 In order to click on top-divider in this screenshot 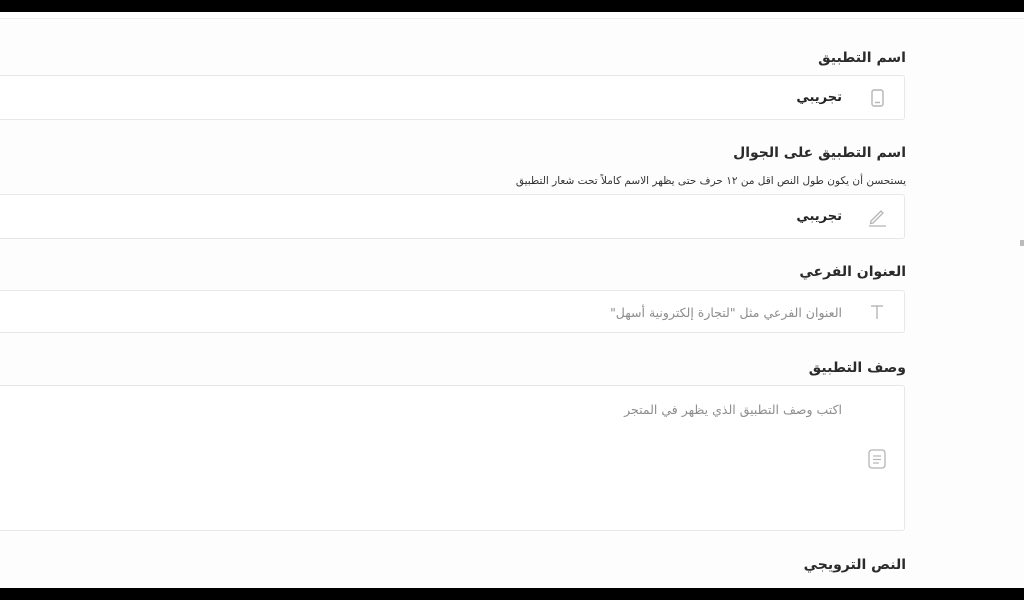, I will do `click(512, 18)`.